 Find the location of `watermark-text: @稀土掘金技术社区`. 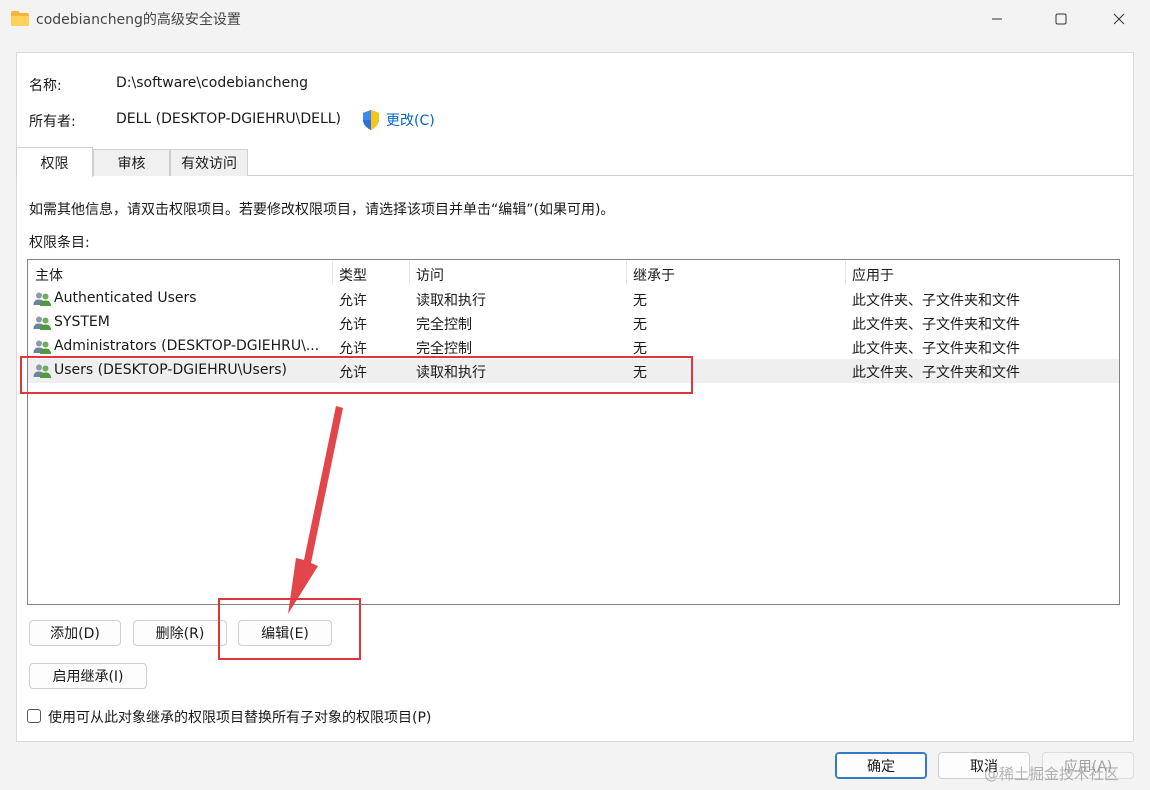

watermark-text: @稀土掘金技术社区 is located at coordinates (1052, 774).